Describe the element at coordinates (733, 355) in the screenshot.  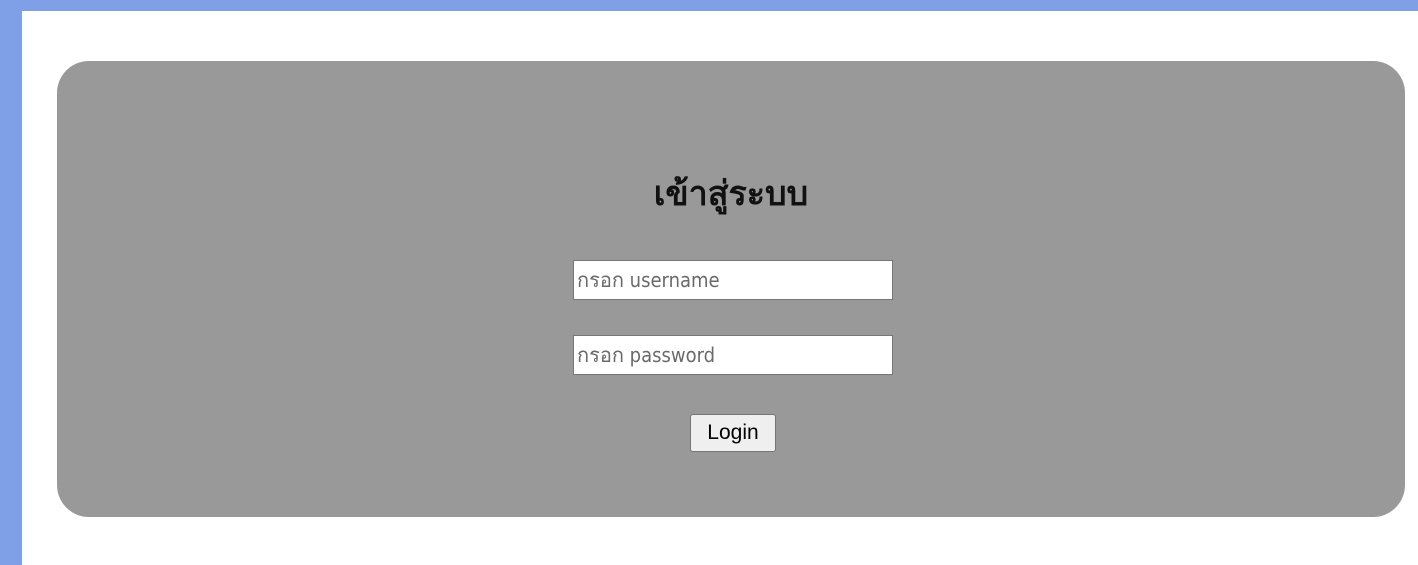
I see `password-input` at that location.